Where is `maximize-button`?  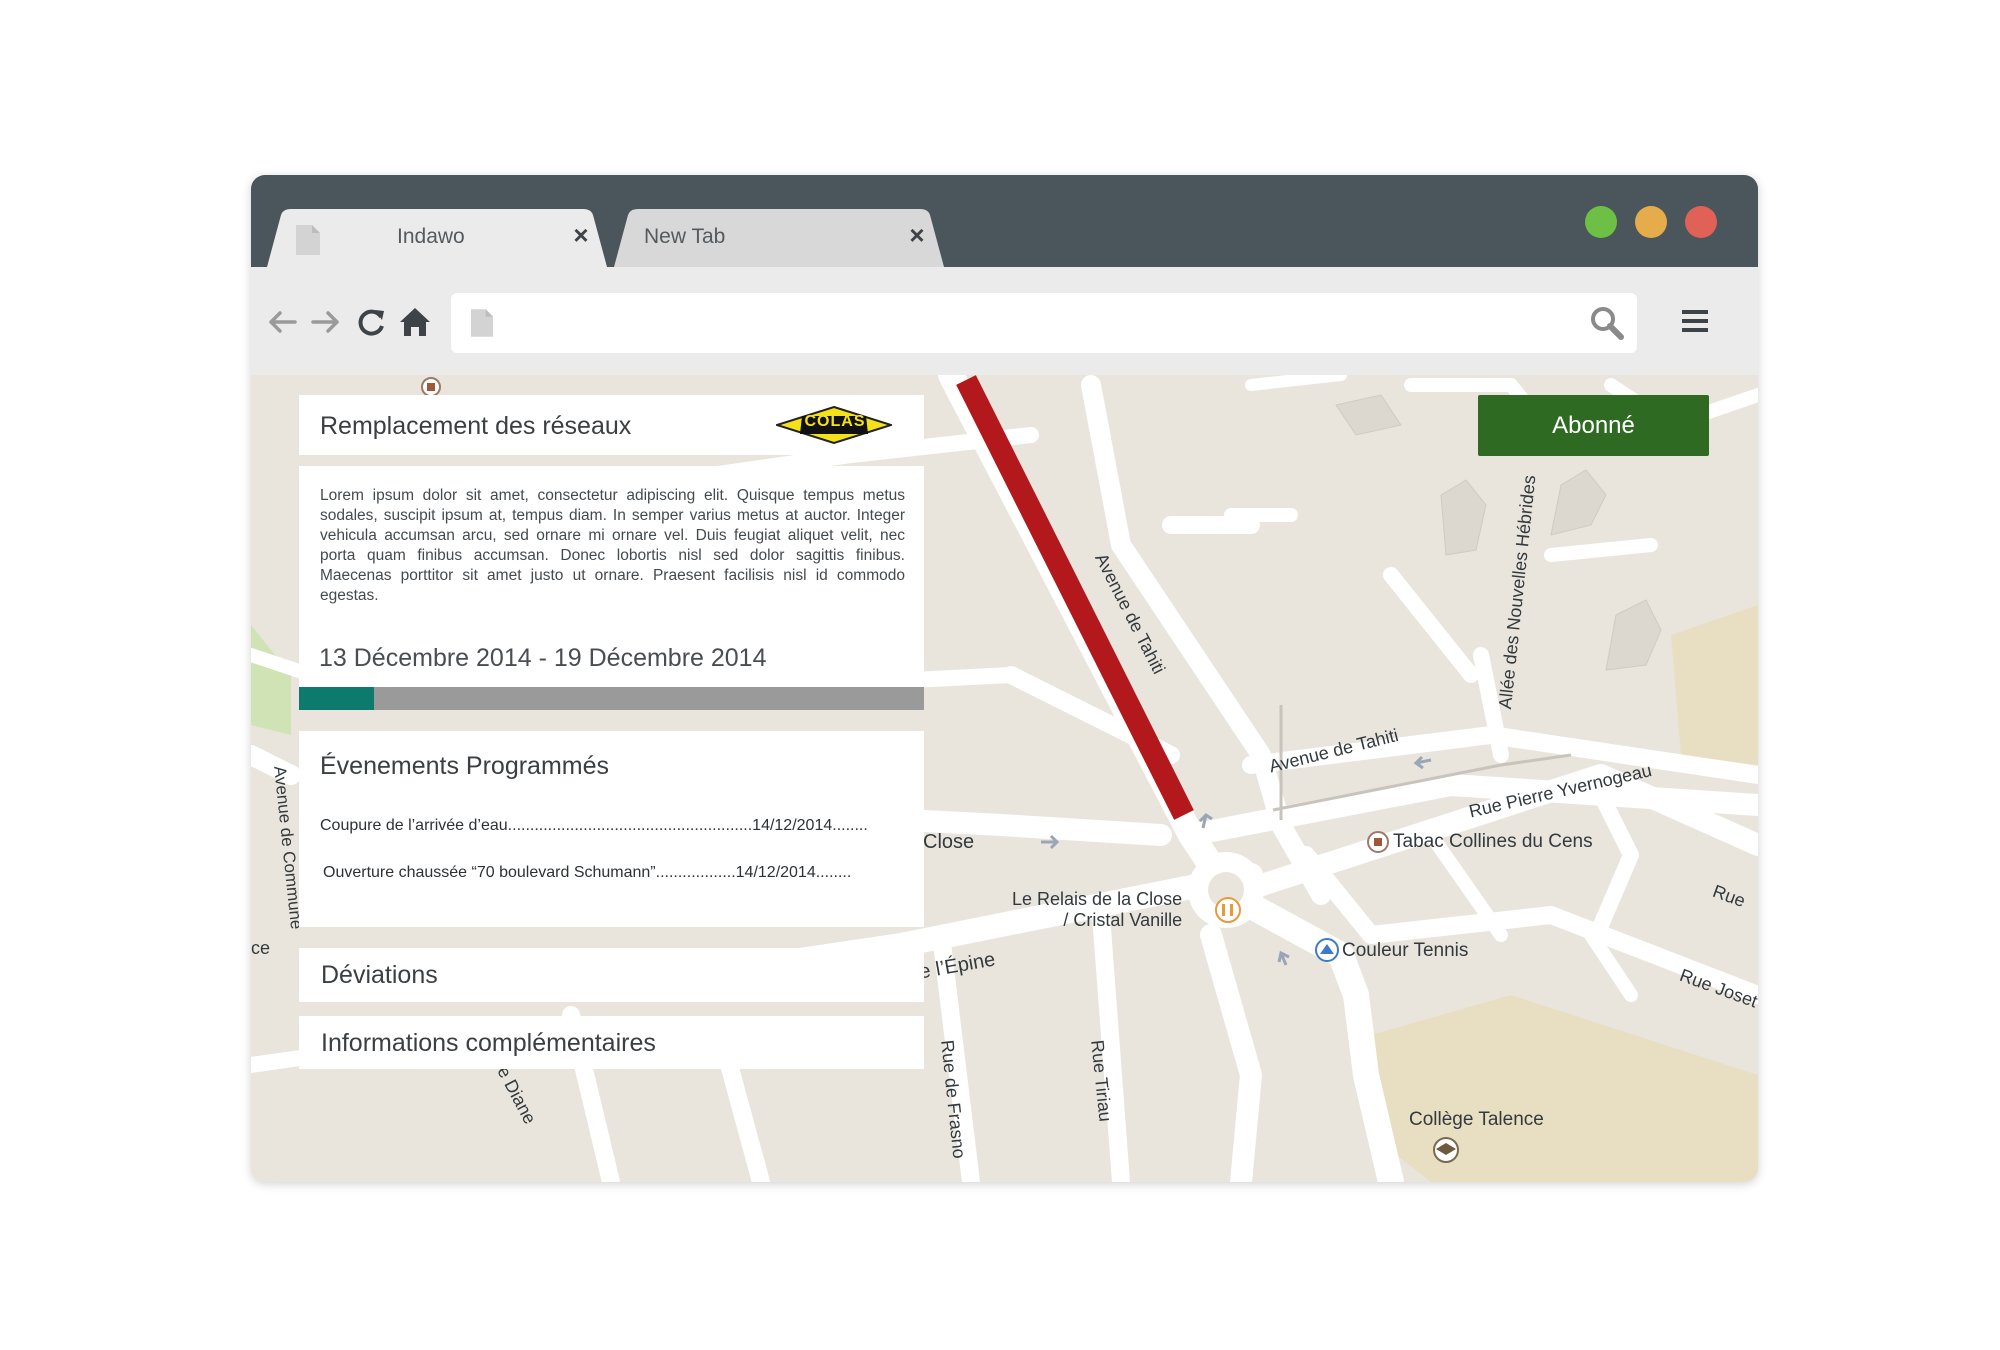
maximize-button is located at coordinates (1601, 222).